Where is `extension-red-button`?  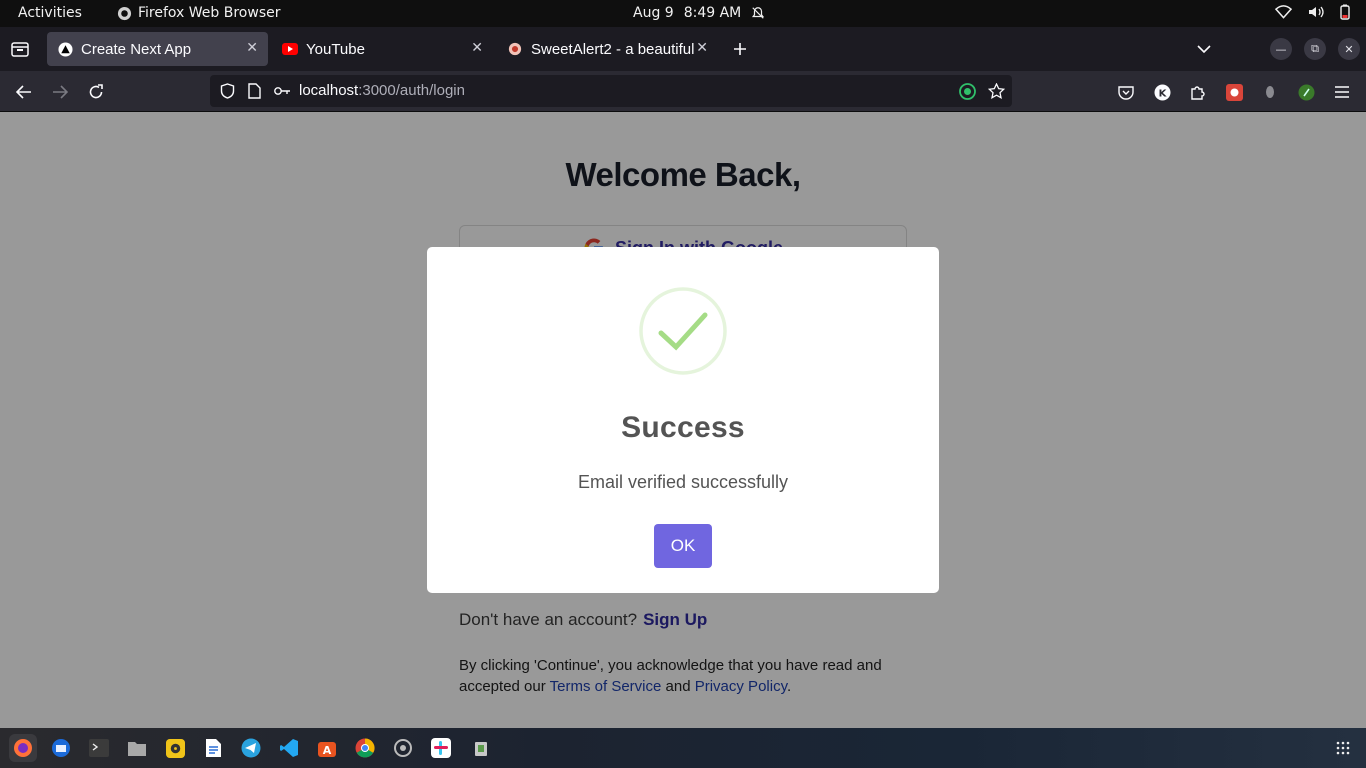
extension-red-button is located at coordinates (1234, 92).